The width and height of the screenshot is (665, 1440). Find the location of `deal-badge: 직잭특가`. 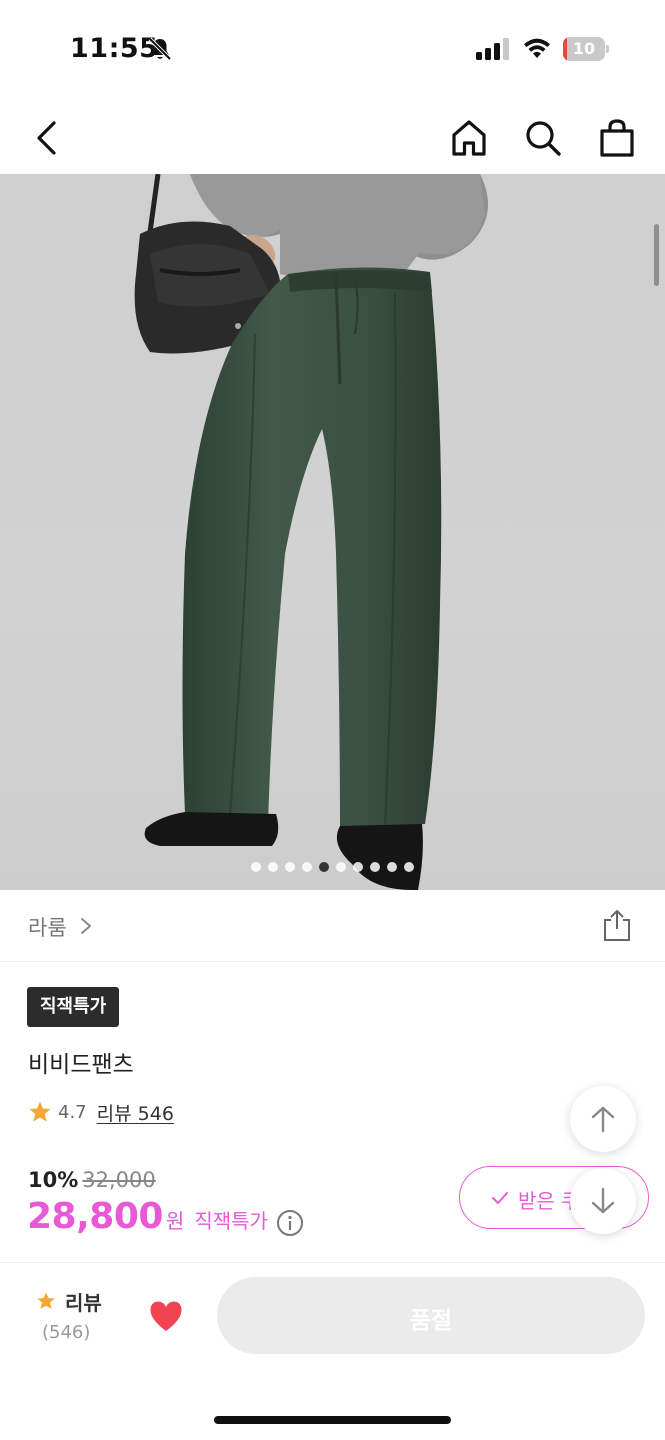

deal-badge: 직잭특가 is located at coordinates (73, 1007).